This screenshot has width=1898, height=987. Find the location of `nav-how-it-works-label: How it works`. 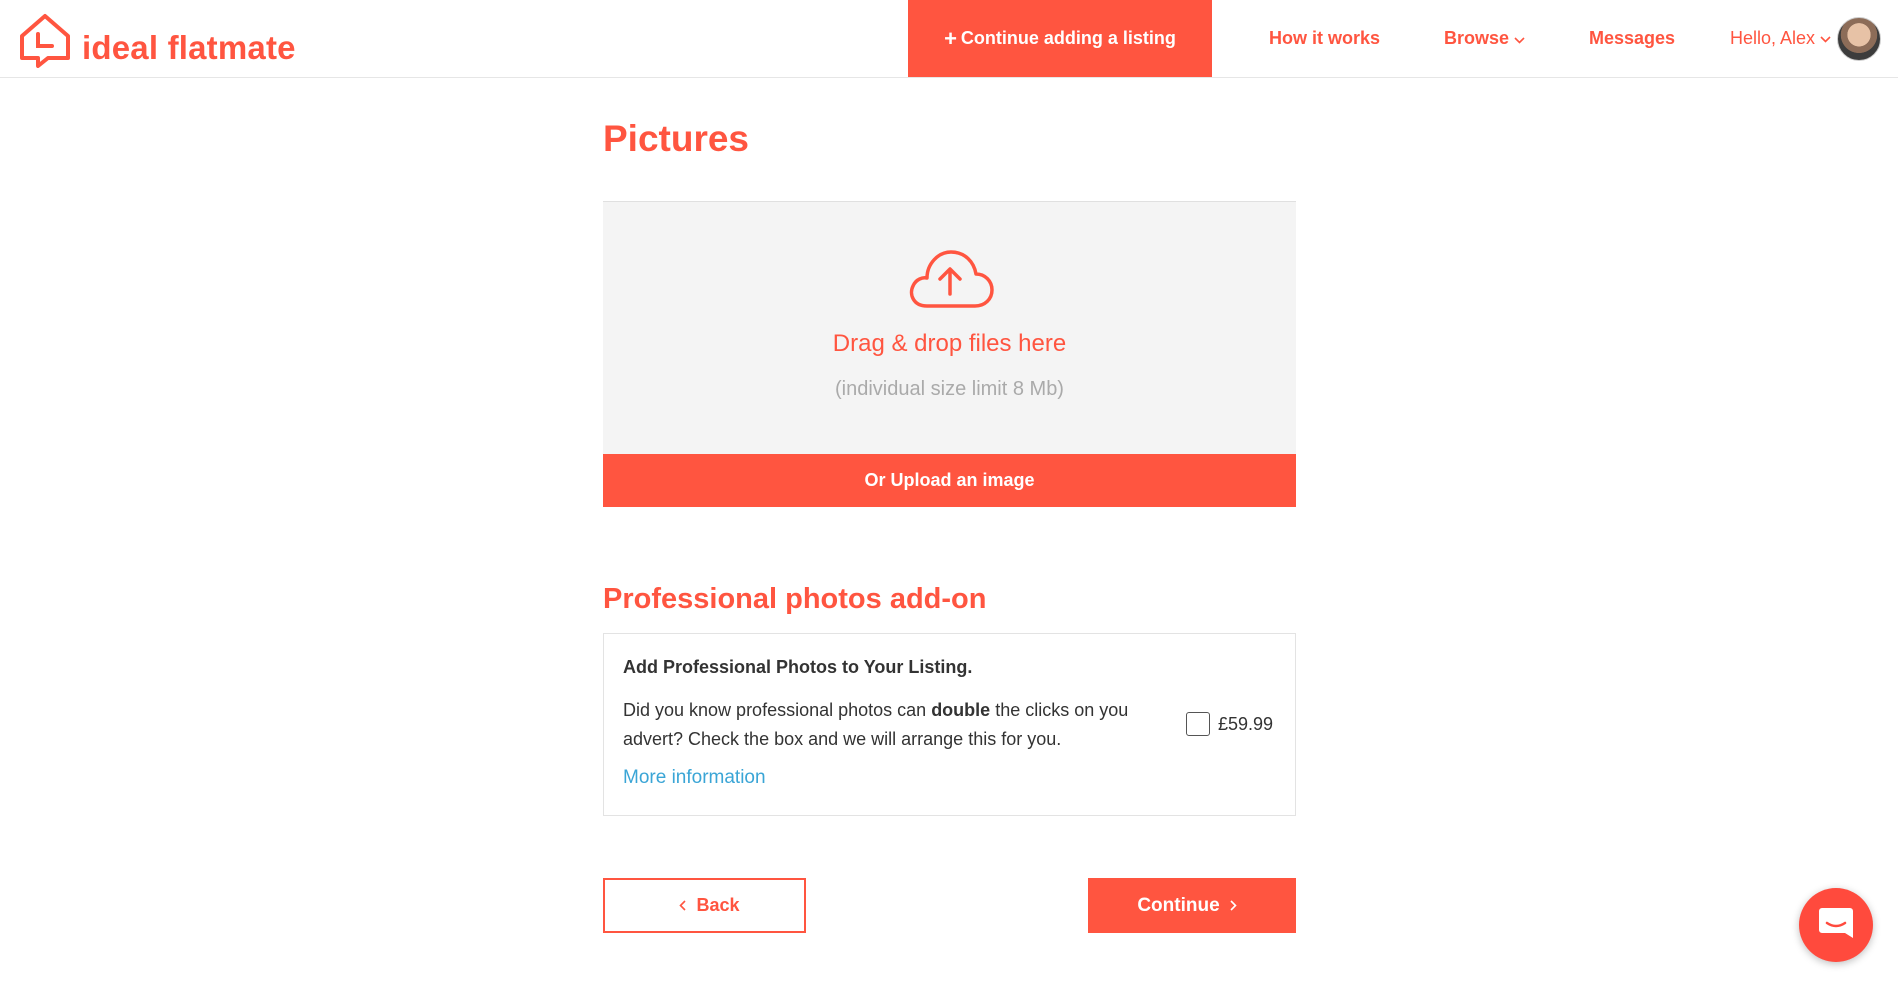

nav-how-it-works-label: How it works is located at coordinates (1325, 38).